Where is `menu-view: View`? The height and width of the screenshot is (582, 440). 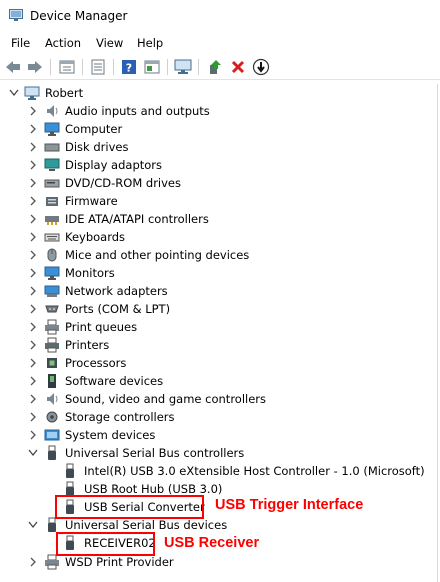
menu-view: View is located at coordinates (109, 43).